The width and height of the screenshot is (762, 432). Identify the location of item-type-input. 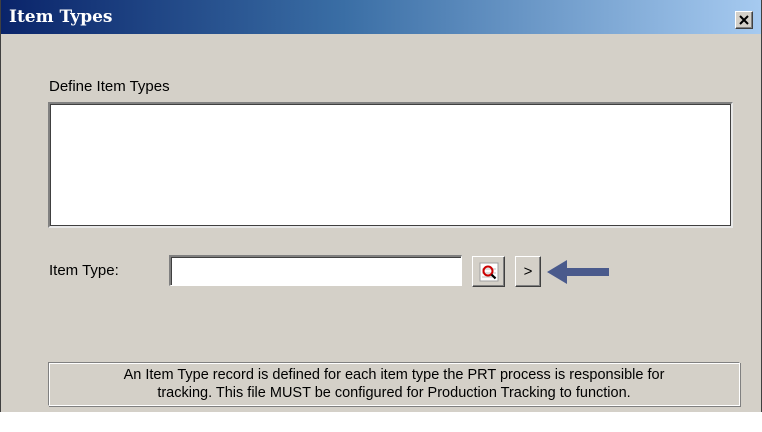
(315, 270).